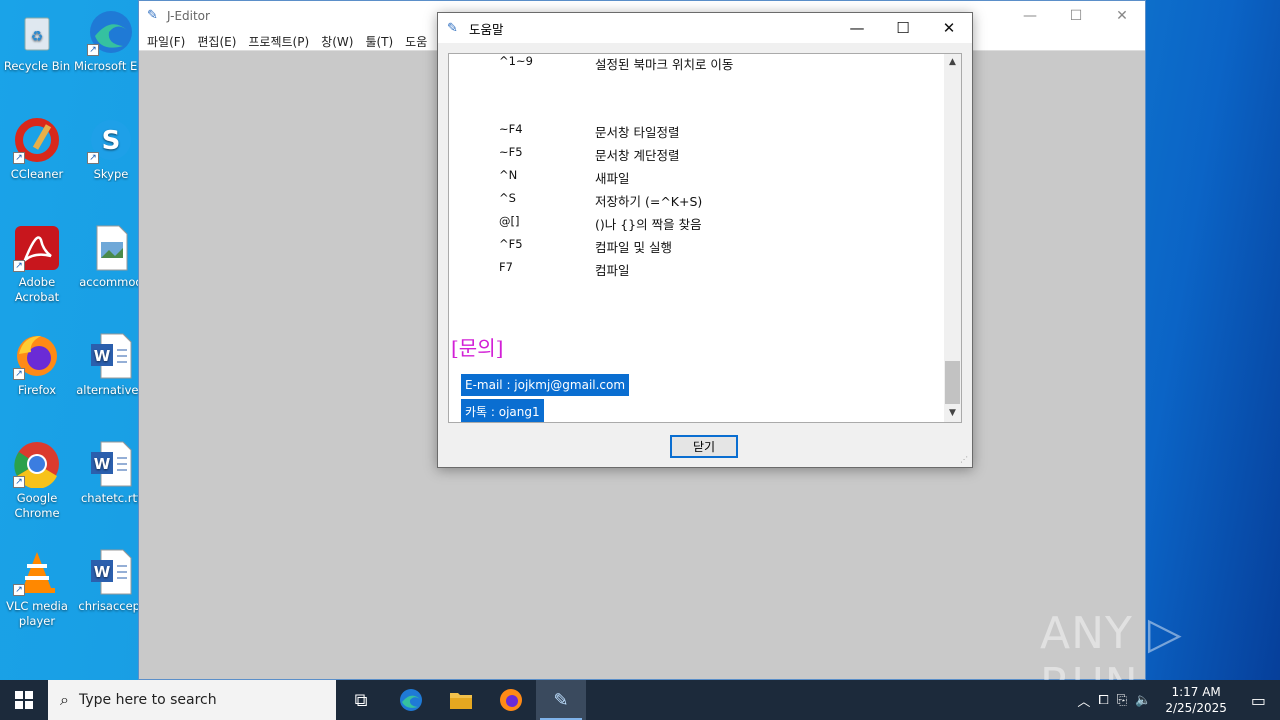 The image size is (1280, 720). What do you see at coordinates (337, 40) in the screenshot?
I see `menu-window: 창(W)` at bounding box center [337, 40].